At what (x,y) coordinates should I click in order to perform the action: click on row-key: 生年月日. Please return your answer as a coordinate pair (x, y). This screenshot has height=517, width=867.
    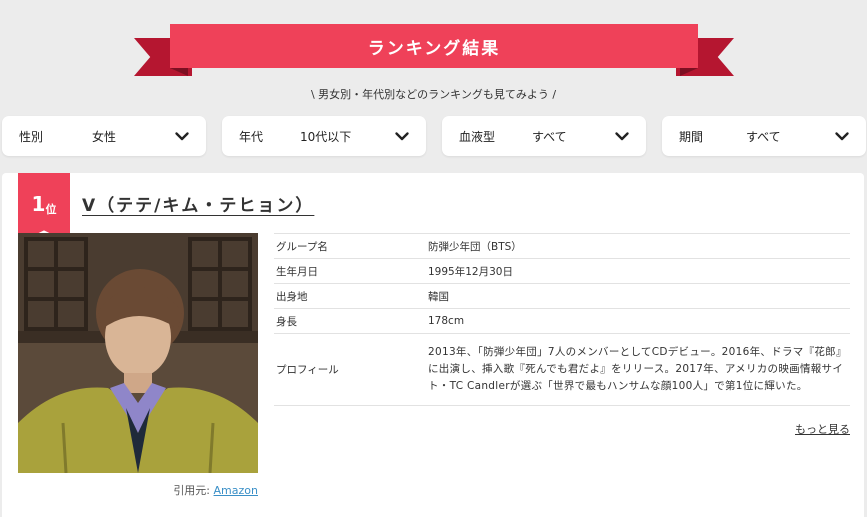
    Looking at the image, I should click on (349, 271).